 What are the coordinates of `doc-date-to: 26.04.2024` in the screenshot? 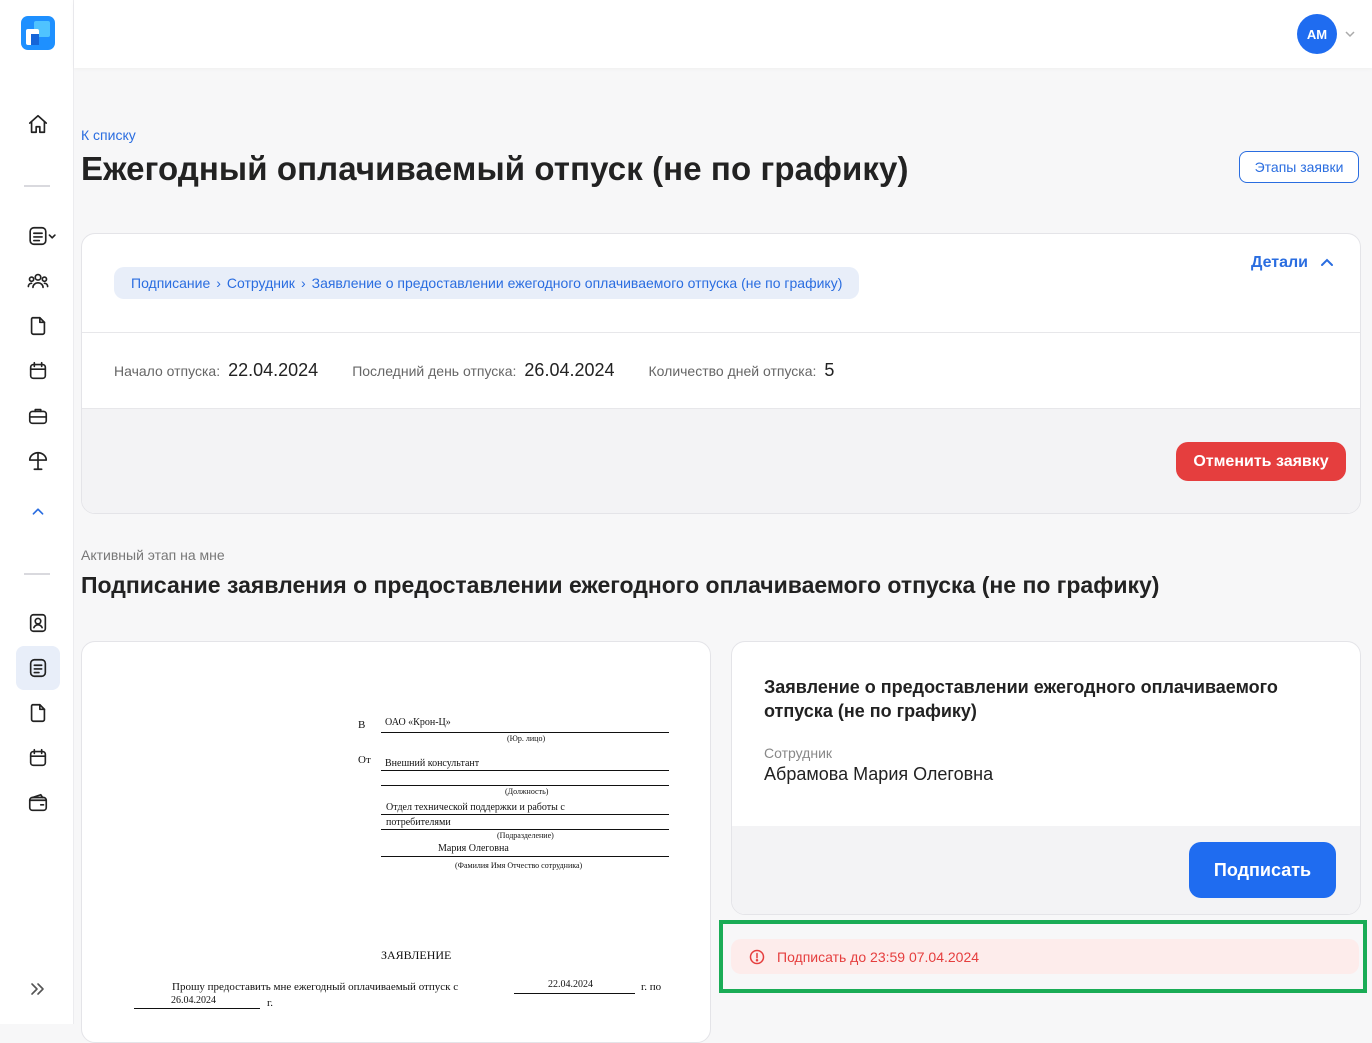 It's located at (193, 1000).